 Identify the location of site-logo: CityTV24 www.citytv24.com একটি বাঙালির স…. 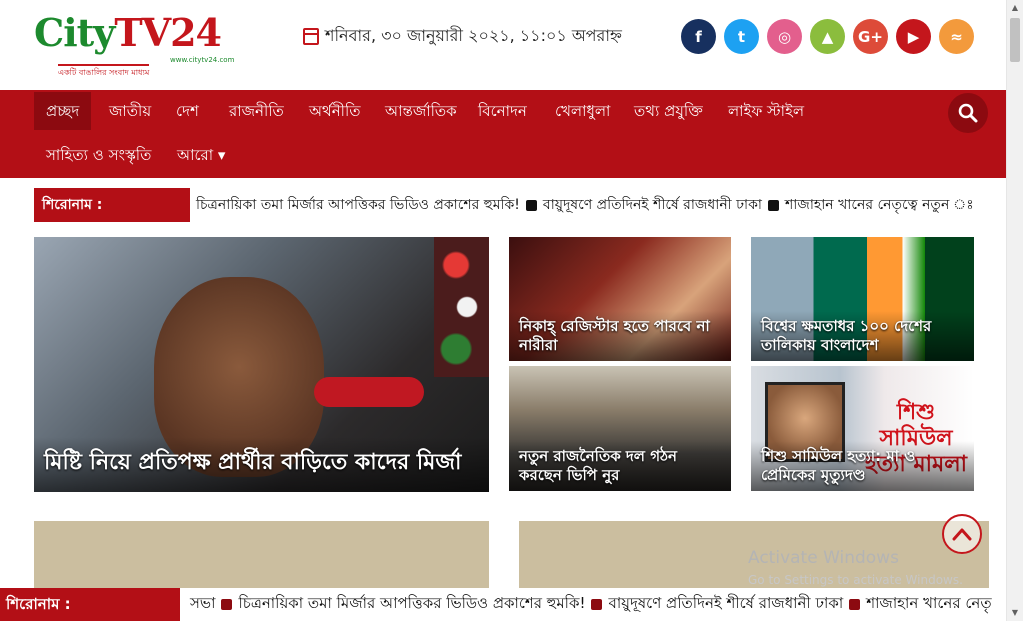
(139, 45).